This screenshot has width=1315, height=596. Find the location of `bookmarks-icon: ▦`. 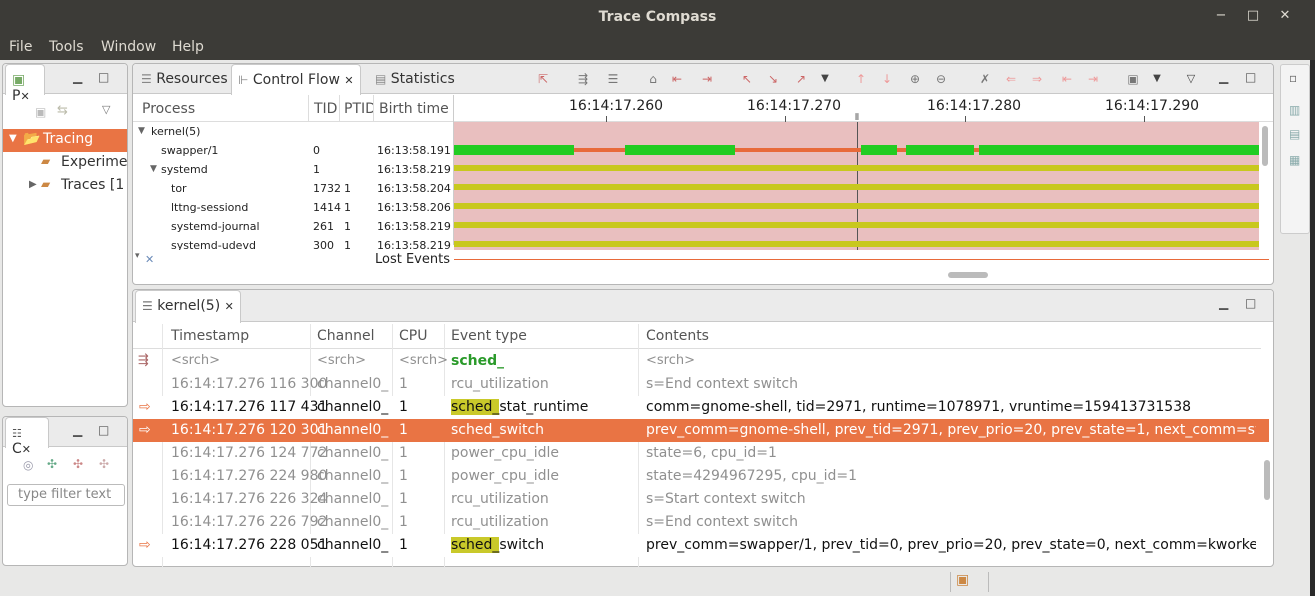

bookmarks-icon: ▦ is located at coordinates (1294, 160).